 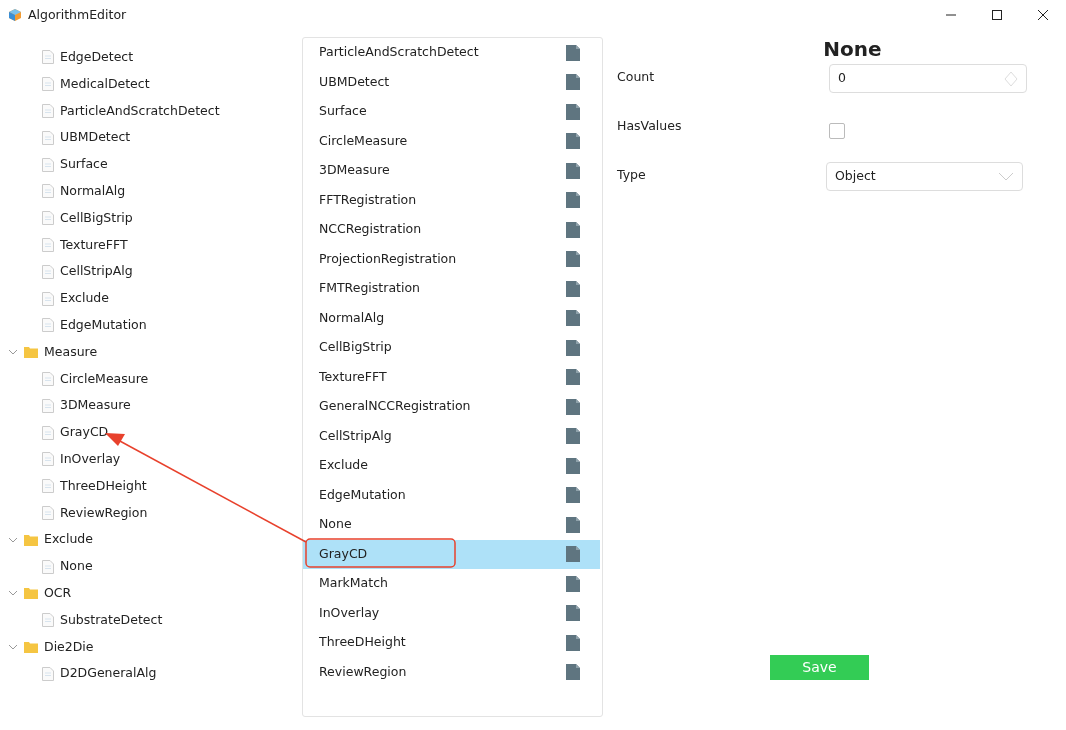 I want to click on tree-item: Surface, so click(x=84, y=164).